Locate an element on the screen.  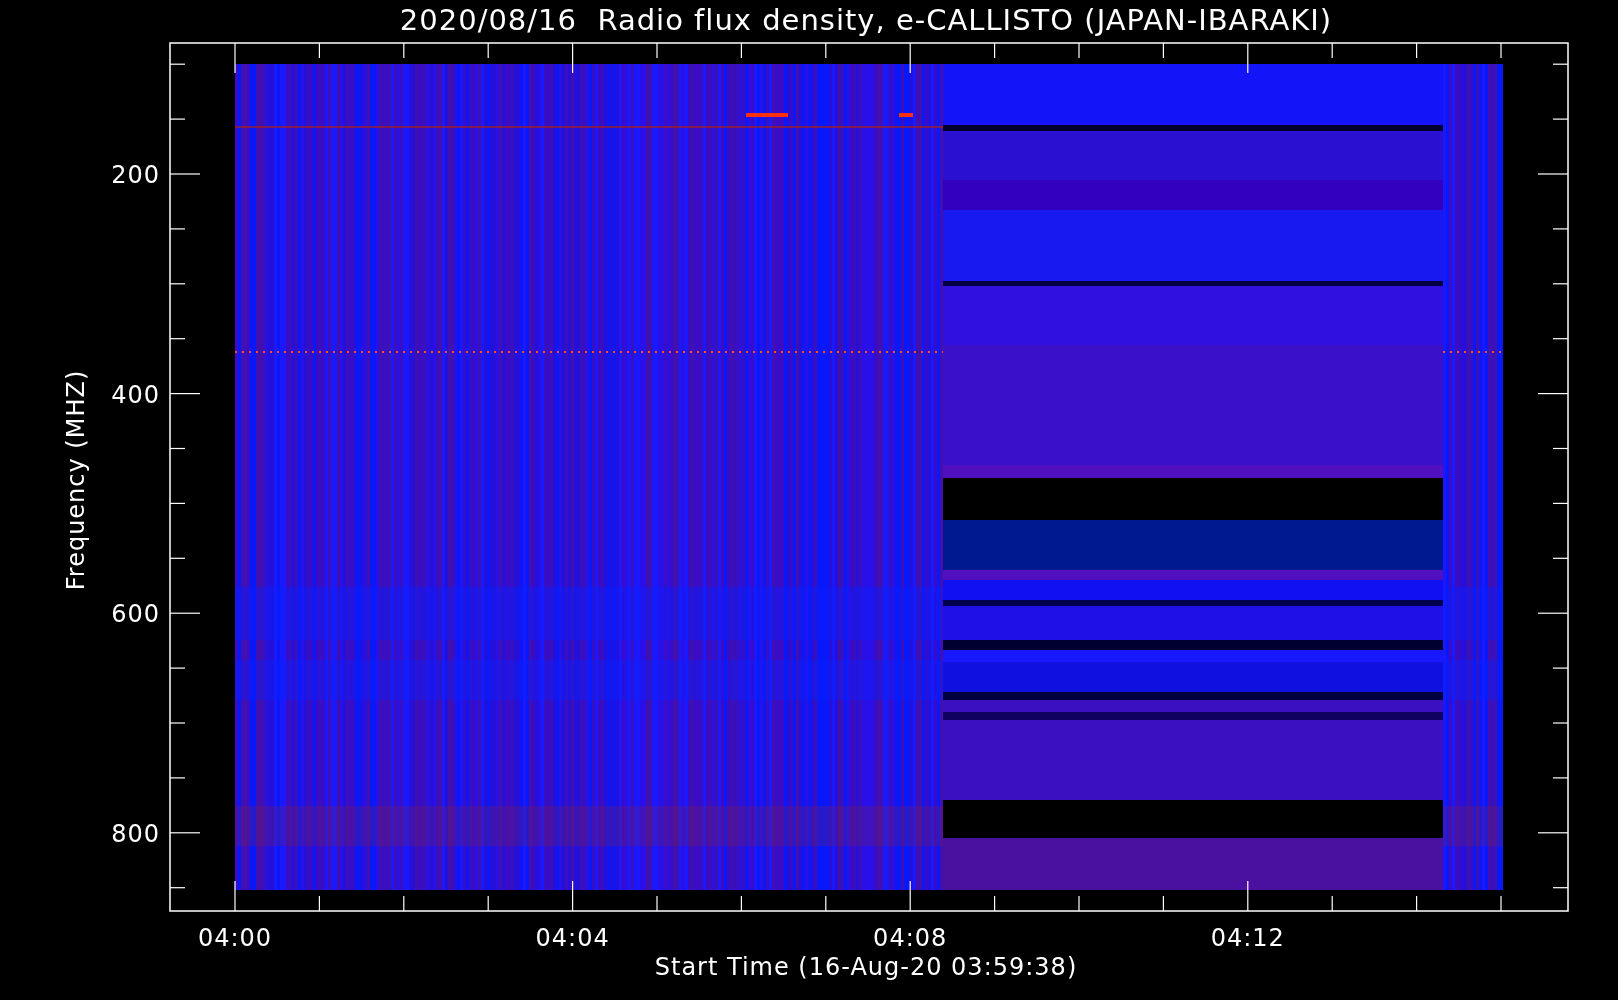
x-tick-label: 04:08 is located at coordinates (910, 938).